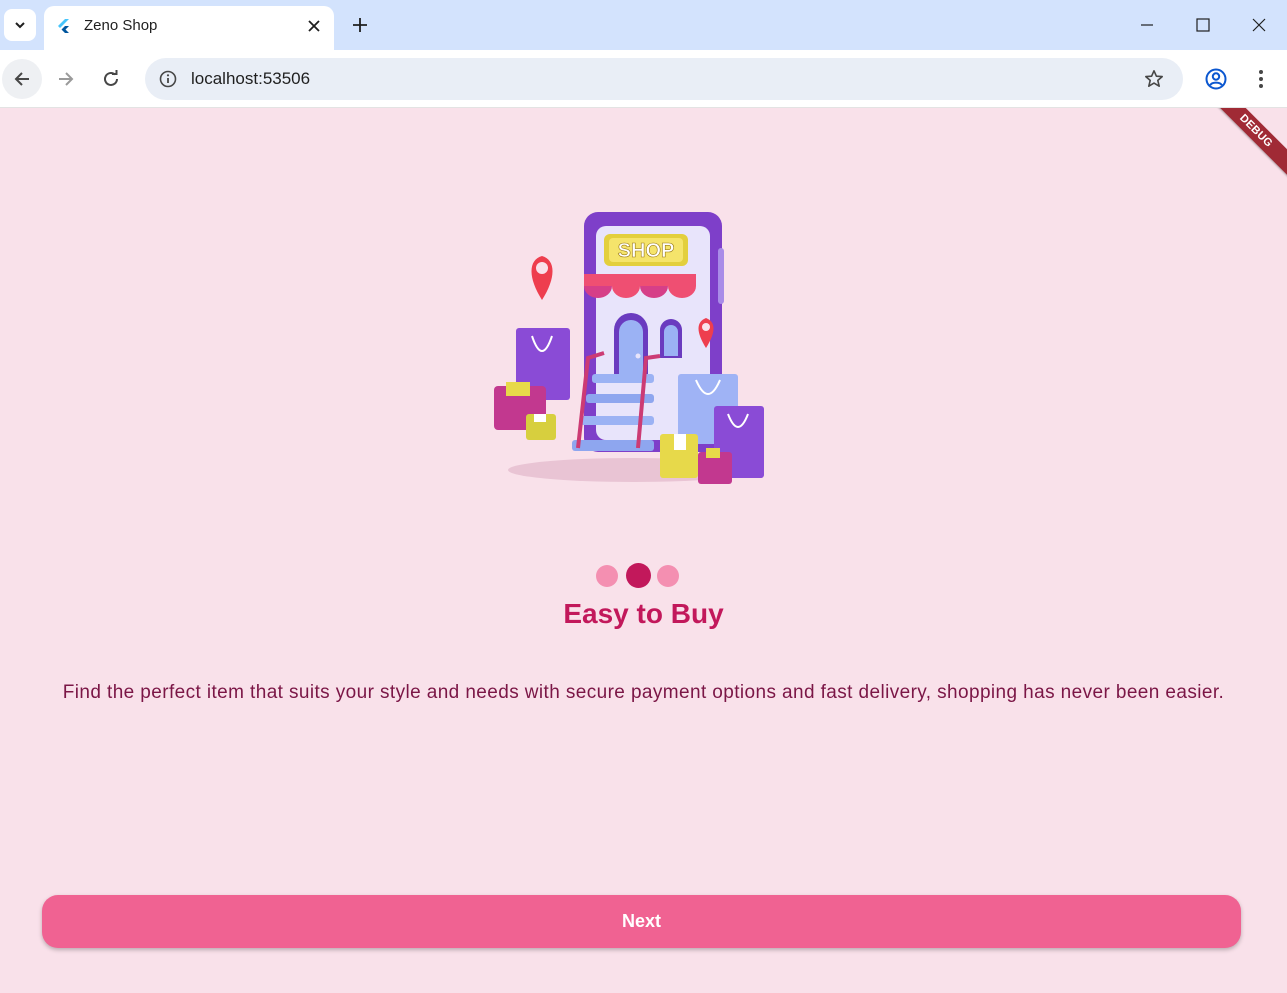 The width and height of the screenshot is (1287, 993). I want to click on chevron-down-icon, so click(20, 25).